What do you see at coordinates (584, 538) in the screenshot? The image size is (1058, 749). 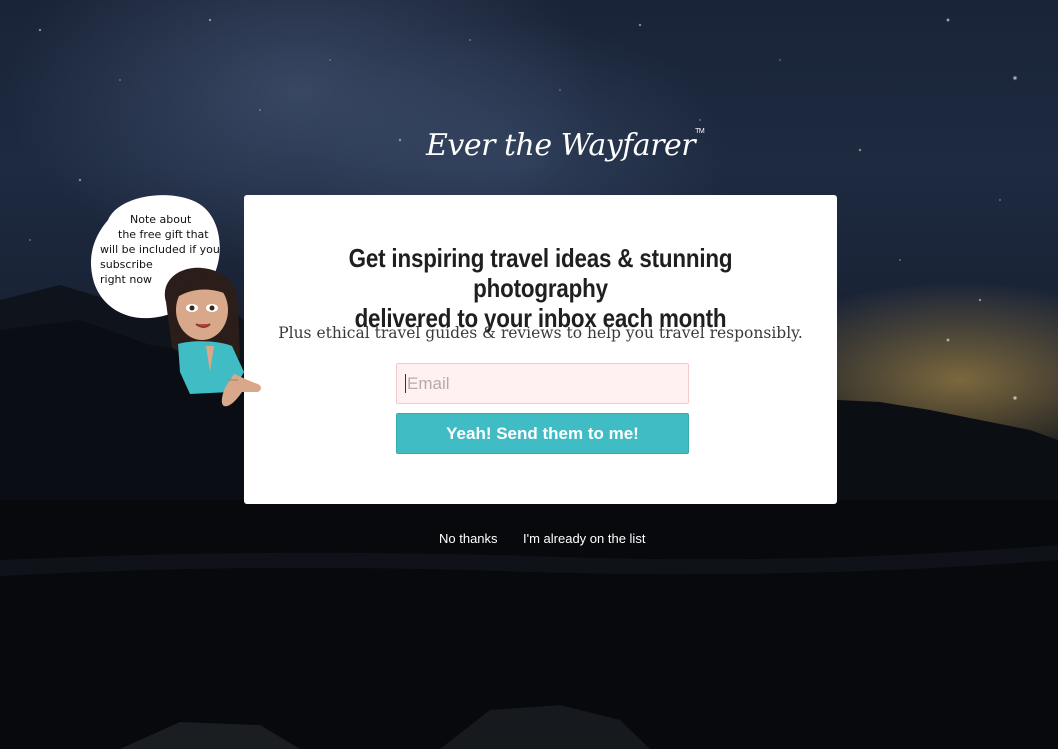 I see `already-subscribed-link: I'm already on the list` at bounding box center [584, 538].